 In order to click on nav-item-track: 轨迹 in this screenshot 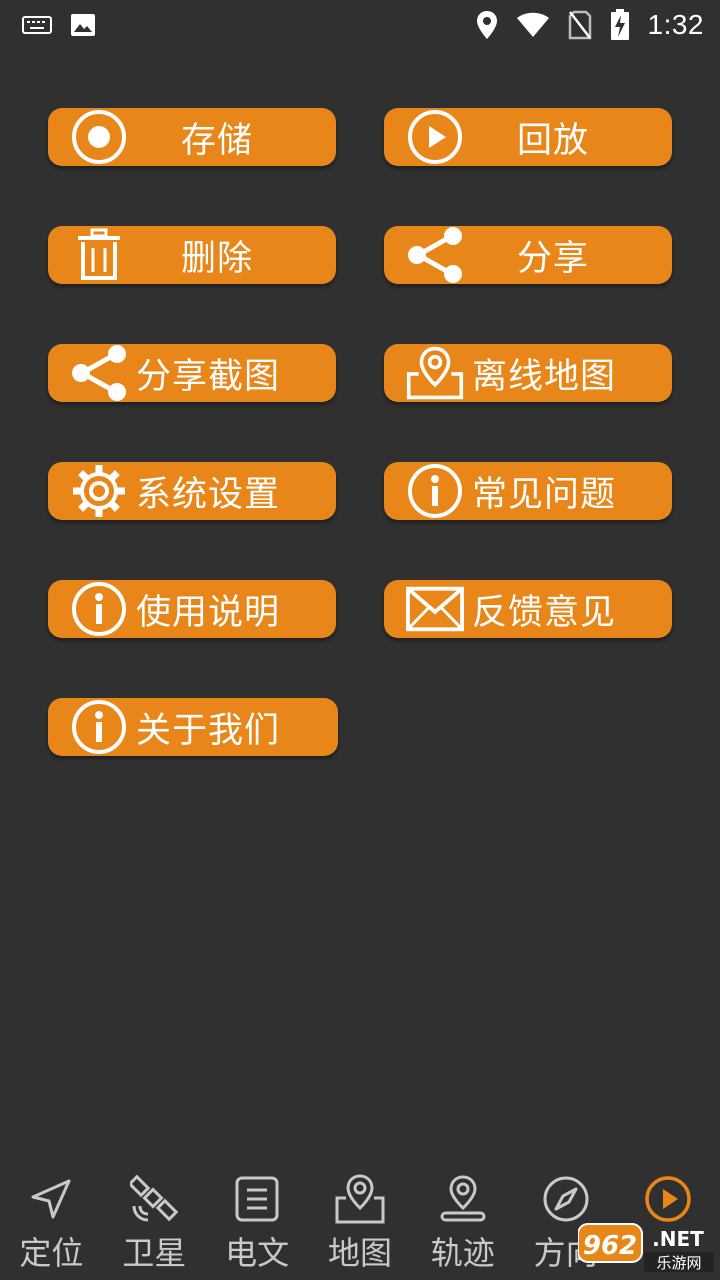, I will do `click(463, 1222)`.